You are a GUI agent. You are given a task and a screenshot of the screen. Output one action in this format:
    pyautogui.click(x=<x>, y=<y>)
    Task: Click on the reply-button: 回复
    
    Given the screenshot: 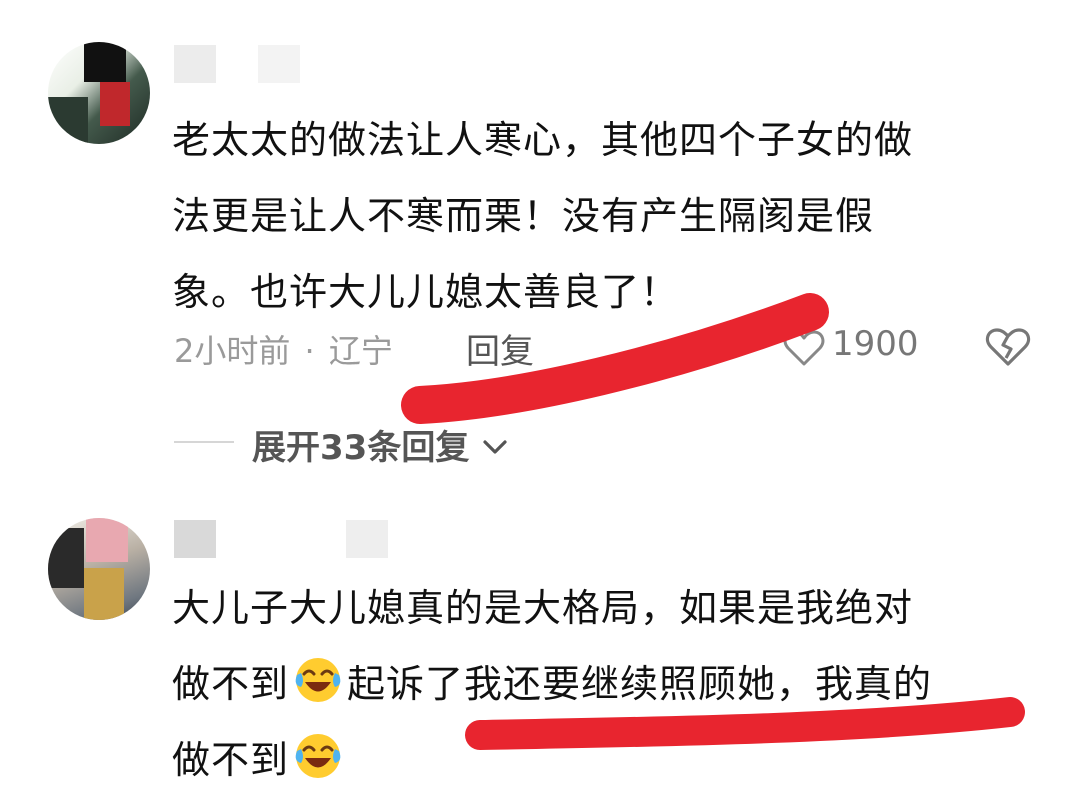 What is the action you would take?
    pyautogui.click(x=500, y=348)
    